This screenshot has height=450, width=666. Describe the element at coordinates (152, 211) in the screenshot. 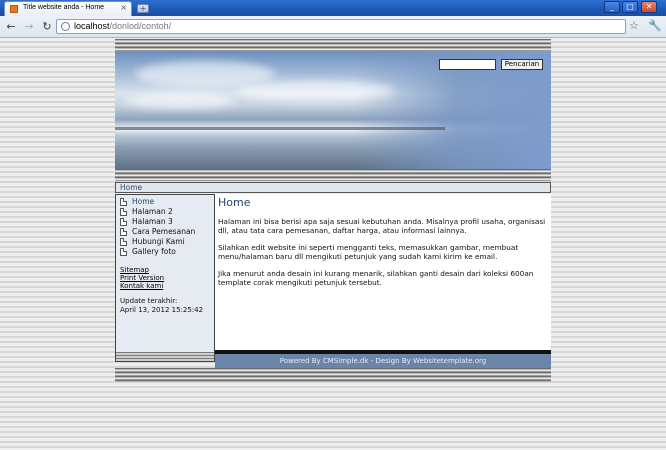

I see `sidebar-item-label: Halaman 2` at that location.